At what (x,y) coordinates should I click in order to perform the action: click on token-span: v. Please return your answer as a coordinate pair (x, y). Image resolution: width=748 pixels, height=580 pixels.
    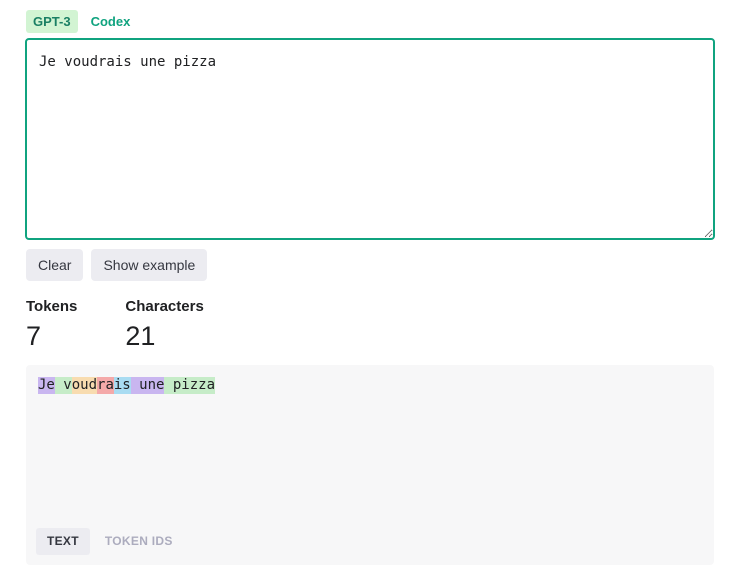
    Looking at the image, I should click on (63, 385).